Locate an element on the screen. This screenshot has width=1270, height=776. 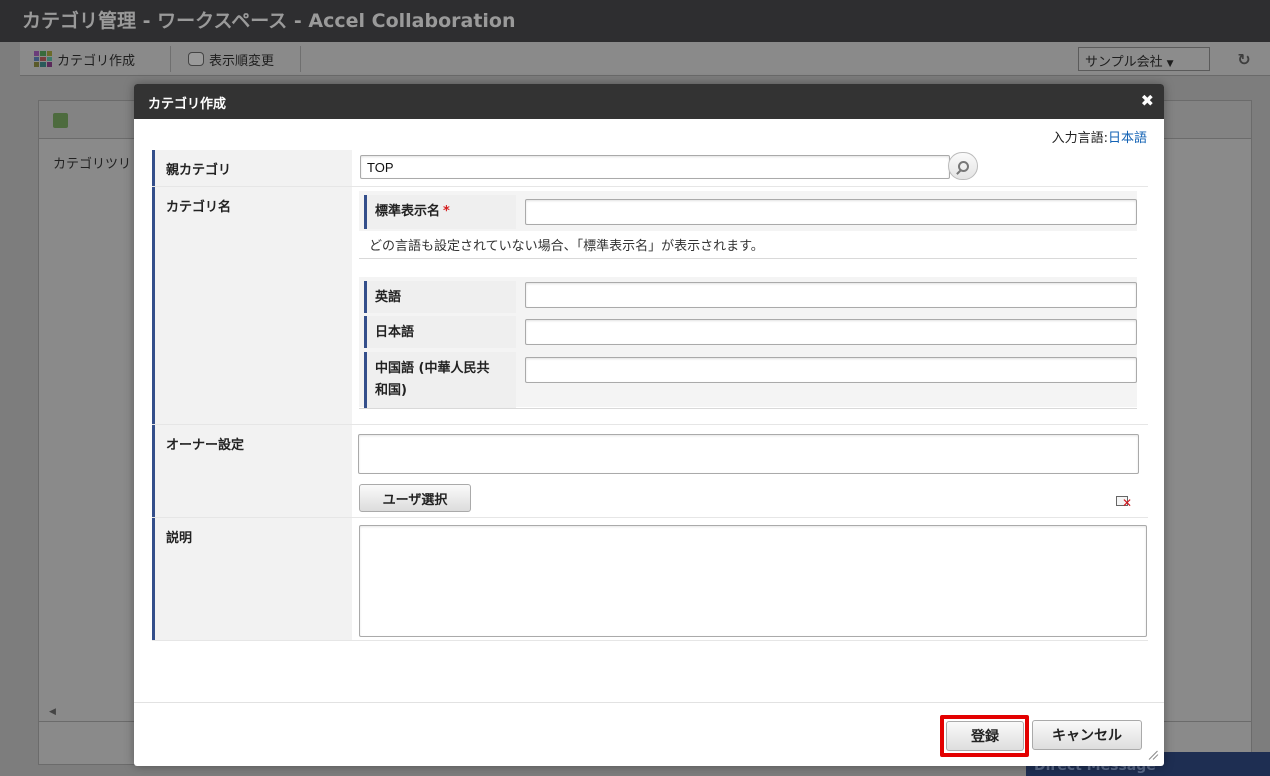
caret-down-icon: ▼ is located at coordinates (1170, 64).